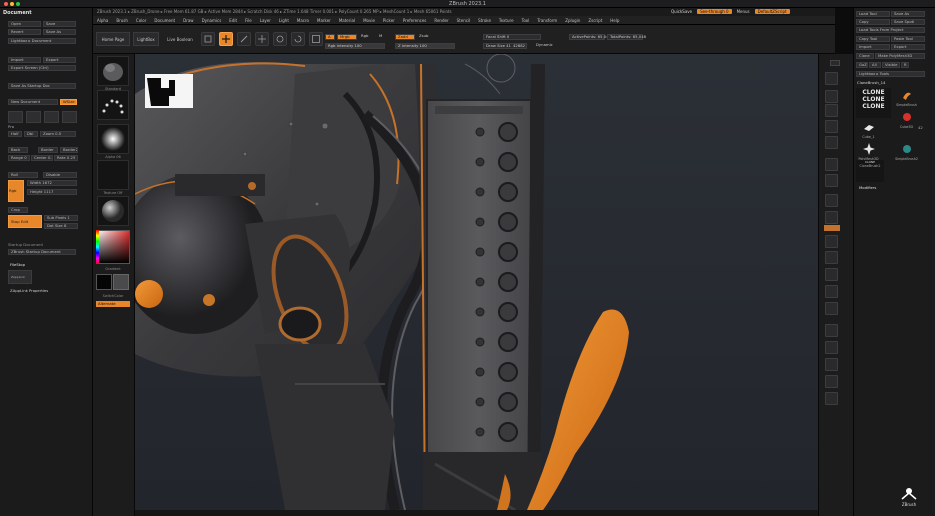  I want to click on load-tools-from-project-button: Load Tools From Project, so click(890, 30).